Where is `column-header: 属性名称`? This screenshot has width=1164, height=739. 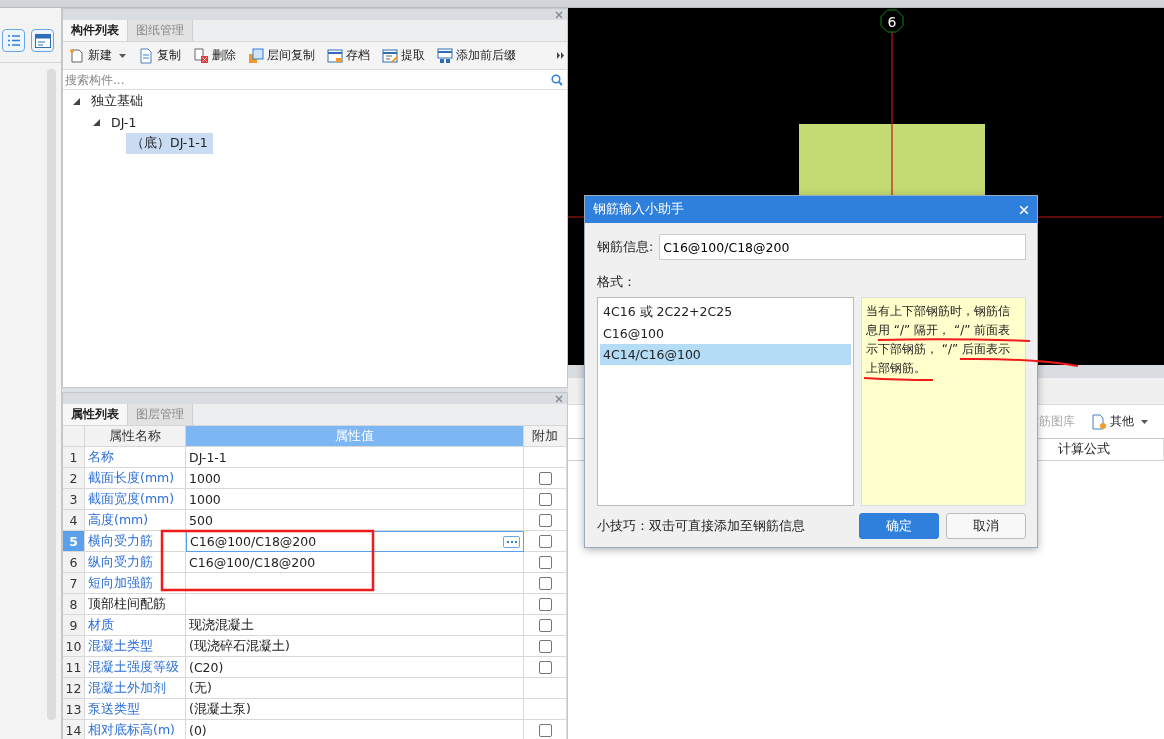 column-header: 属性名称 is located at coordinates (135, 436).